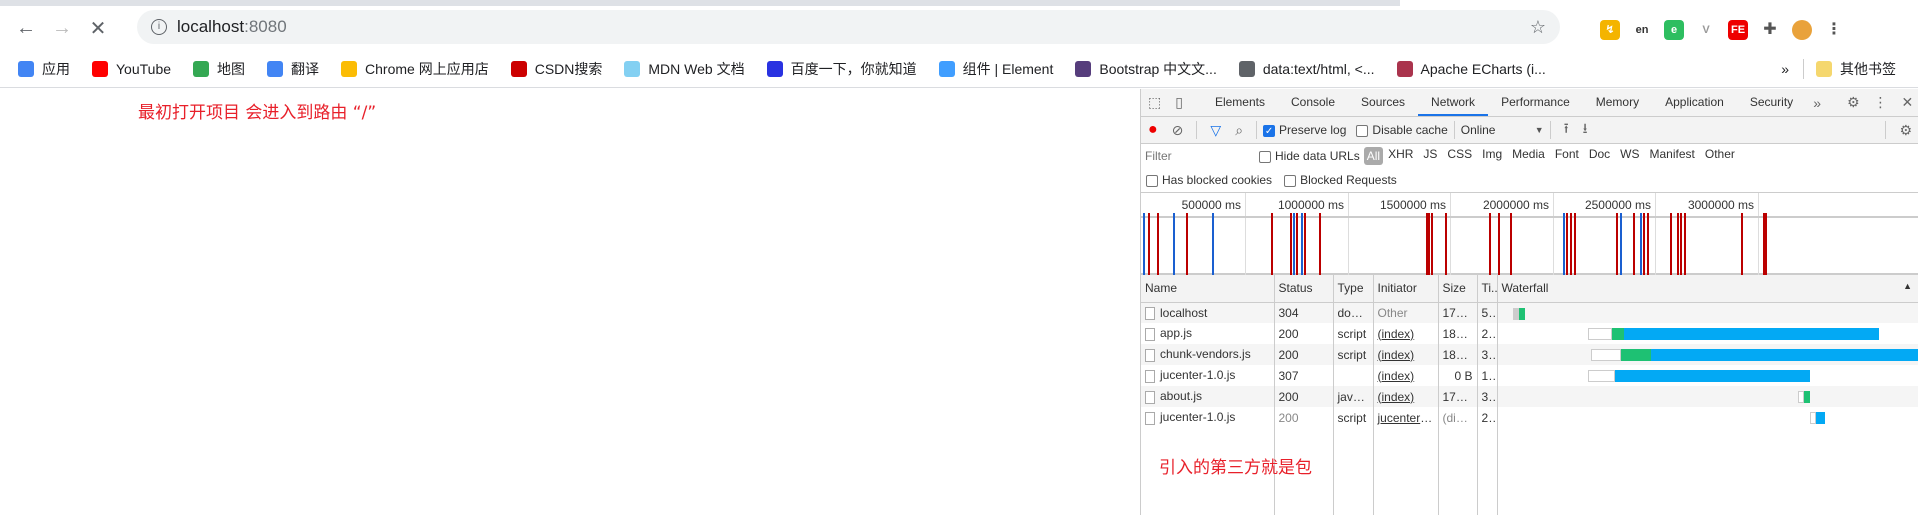 This screenshot has height=515, width=1918. Describe the element at coordinates (1239, 130) in the screenshot. I see `search-icon: ⌕` at that location.